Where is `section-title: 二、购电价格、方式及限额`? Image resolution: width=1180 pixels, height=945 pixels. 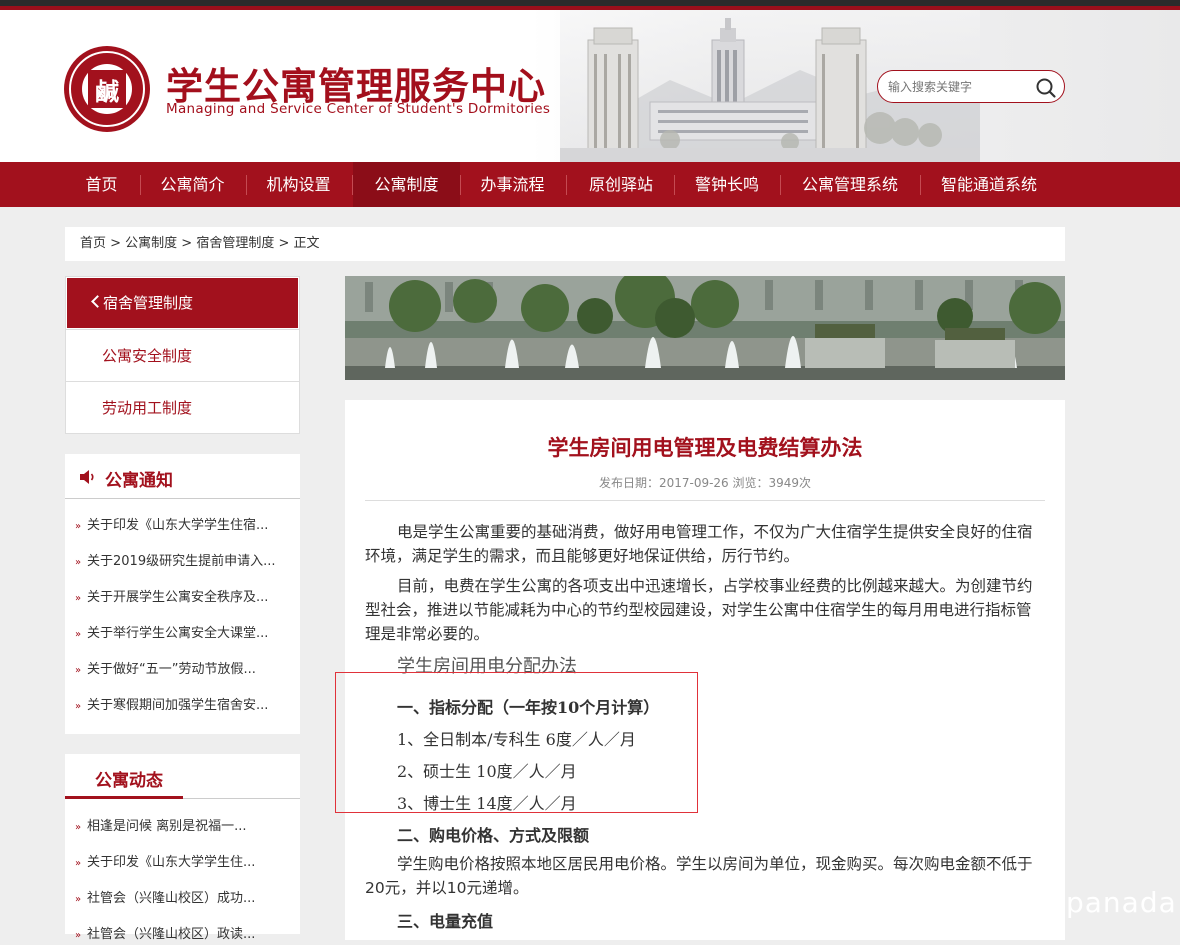 section-title: 二、购电价格、方式及限额 is located at coordinates (493, 835).